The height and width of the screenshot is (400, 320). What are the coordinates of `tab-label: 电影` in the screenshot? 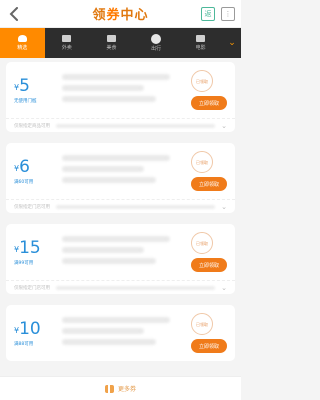 It's located at (200, 48).